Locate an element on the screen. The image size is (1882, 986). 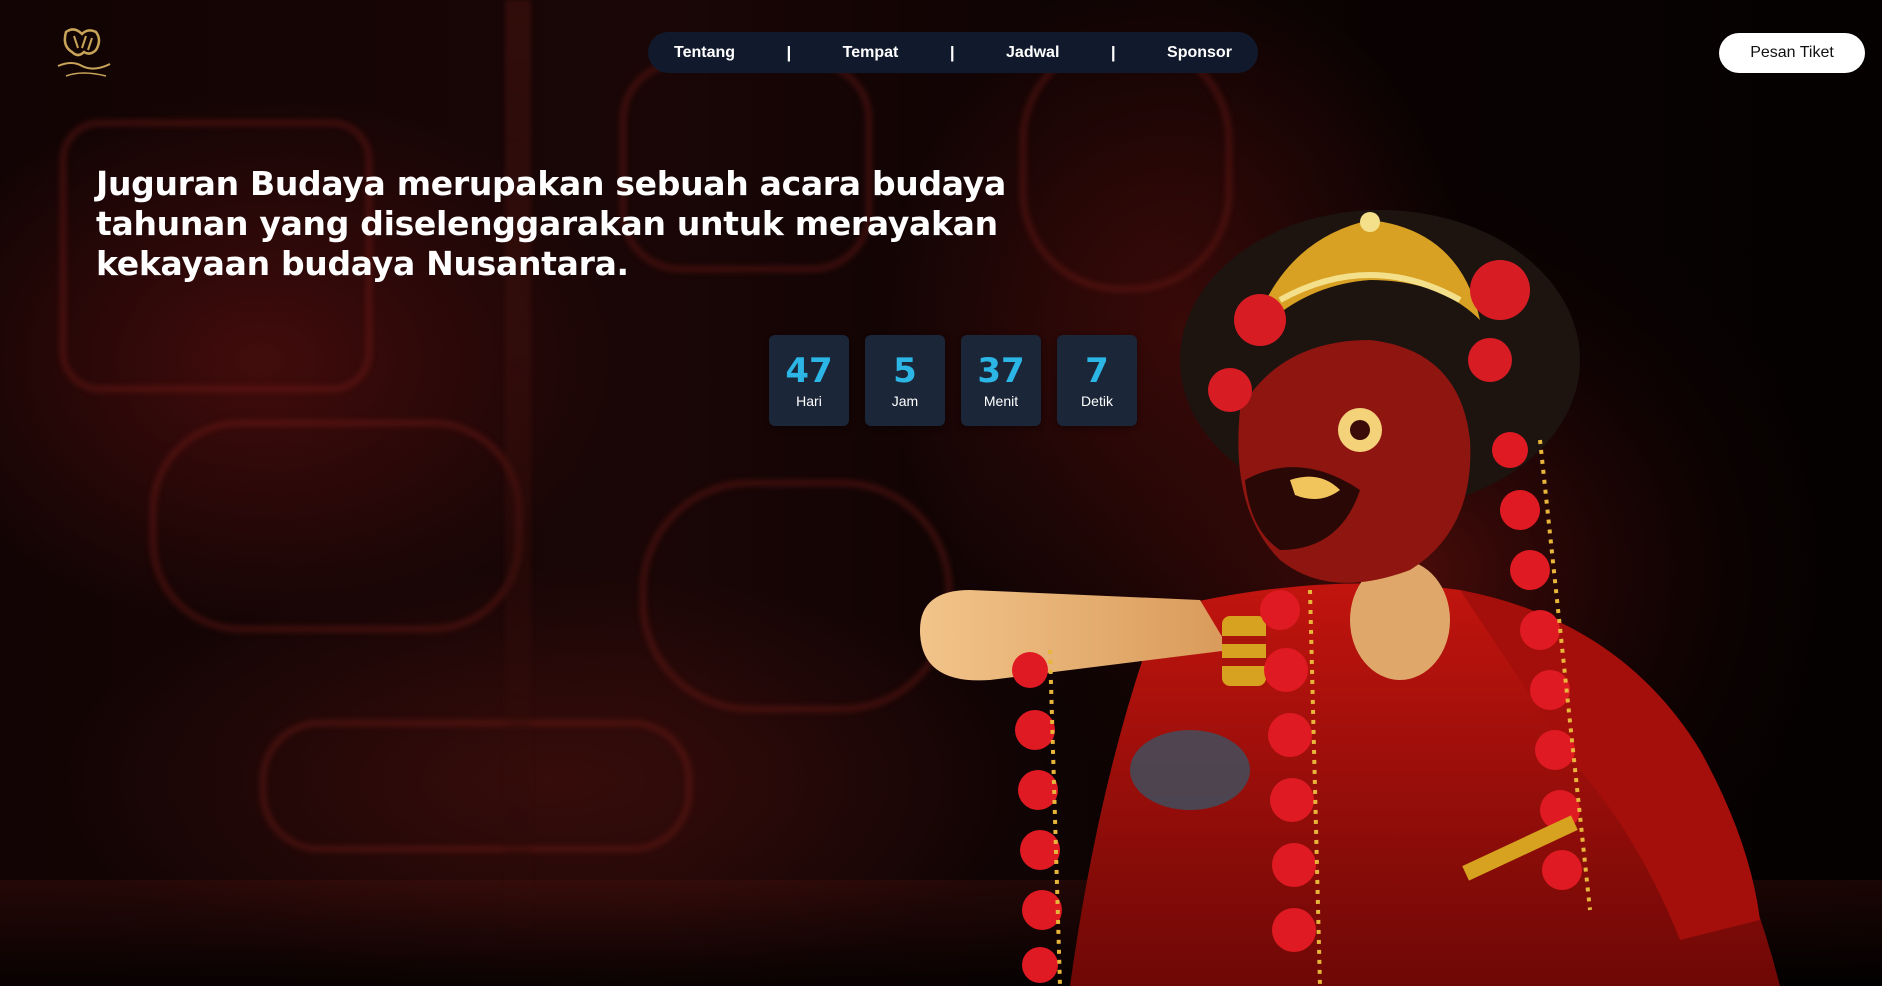
countdown-hours: 5 Jam is located at coordinates (905, 380).